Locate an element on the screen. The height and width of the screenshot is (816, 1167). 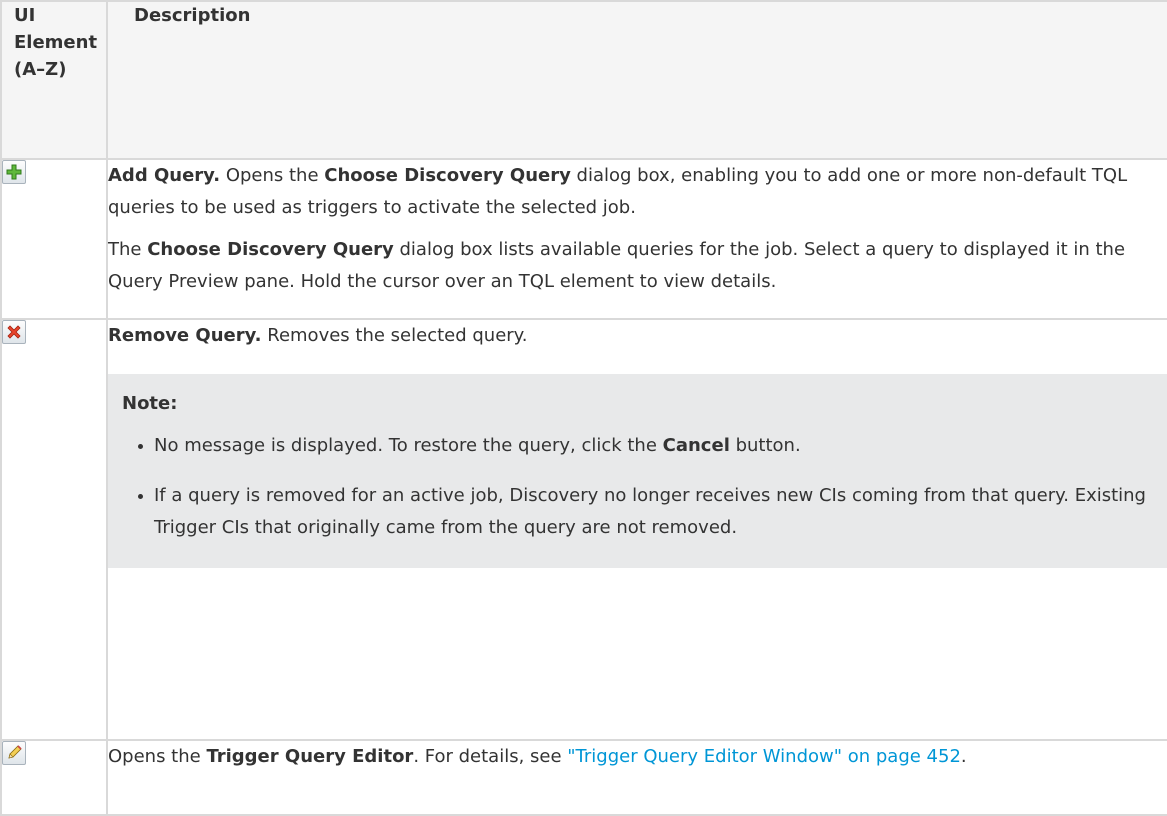
text-fragment: button. is located at coordinates (765, 445).